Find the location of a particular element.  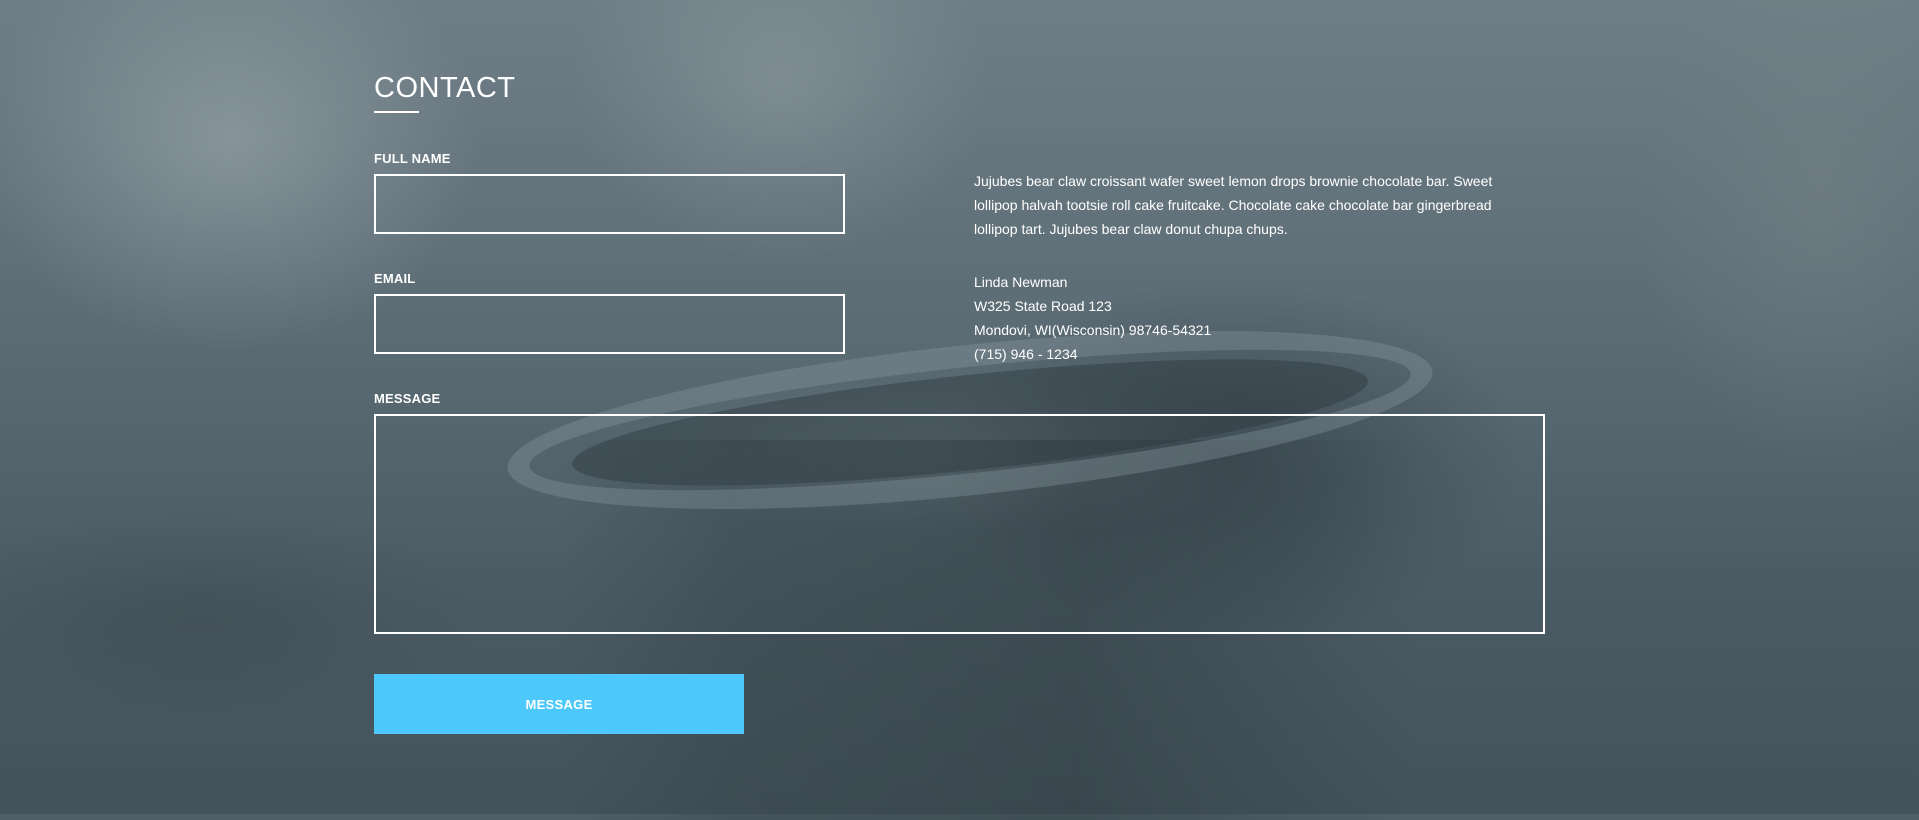

submit-message-button: MESSAGE is located at coordinates (559, 704).